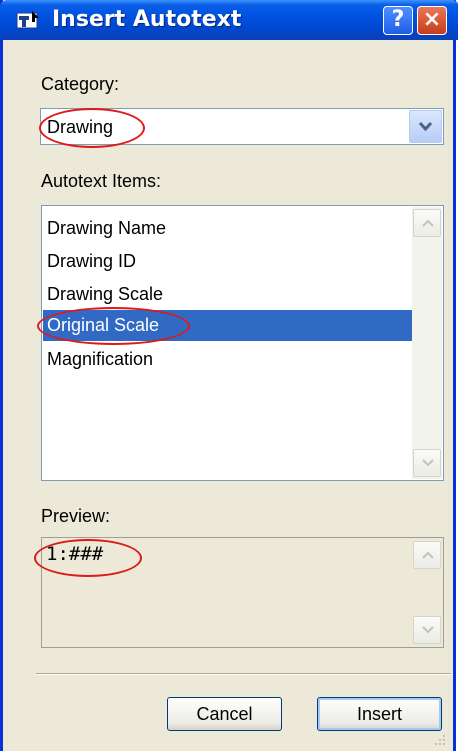 This screenshot has width=458, height=751. Describe the element at coordinates (147, 19) in the screenshot. I see `window-title: Insert Autotext` at that location.